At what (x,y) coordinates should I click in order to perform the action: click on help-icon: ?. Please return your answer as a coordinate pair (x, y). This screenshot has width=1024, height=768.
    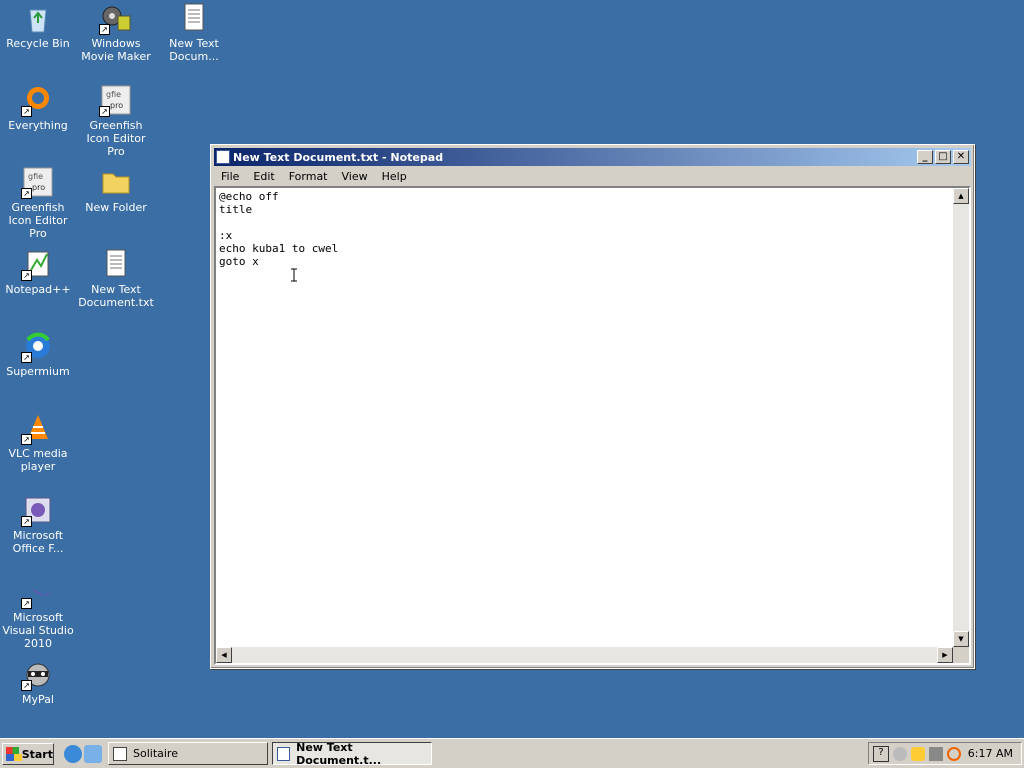
    Looking at the image, I should click on (881, 753).